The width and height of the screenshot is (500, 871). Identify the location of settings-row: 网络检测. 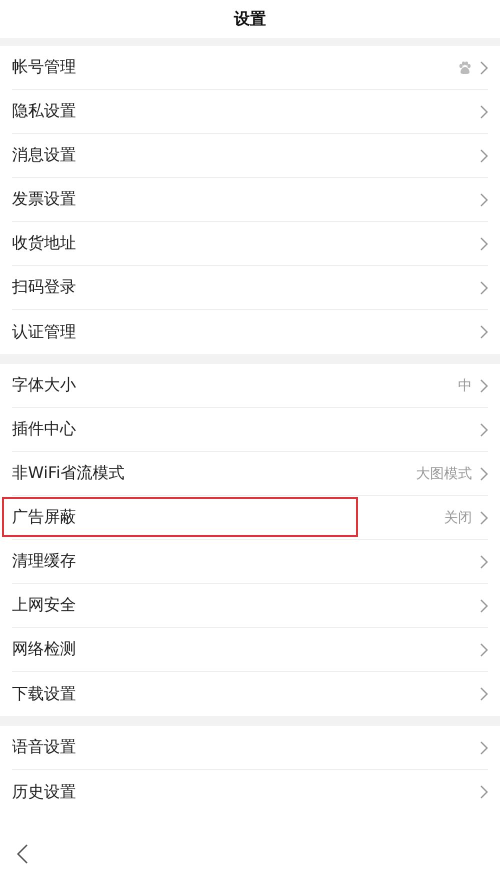
(250, 650).